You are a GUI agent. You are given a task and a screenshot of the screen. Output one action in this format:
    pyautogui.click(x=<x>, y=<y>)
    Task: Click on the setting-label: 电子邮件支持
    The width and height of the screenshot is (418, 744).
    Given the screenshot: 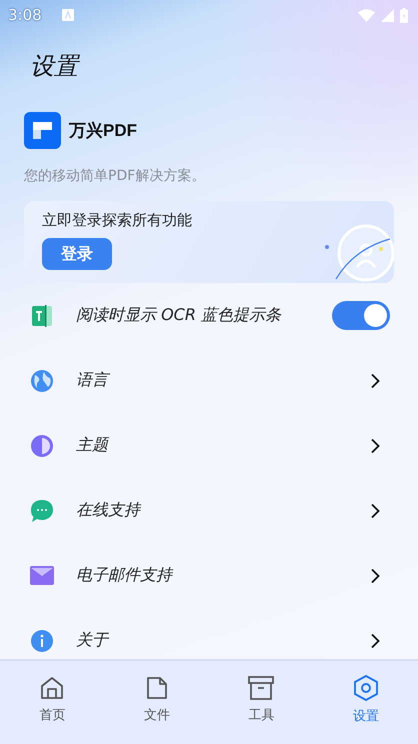 What is the action you would take?
    pyautogui.click(x=125, y=575)
    